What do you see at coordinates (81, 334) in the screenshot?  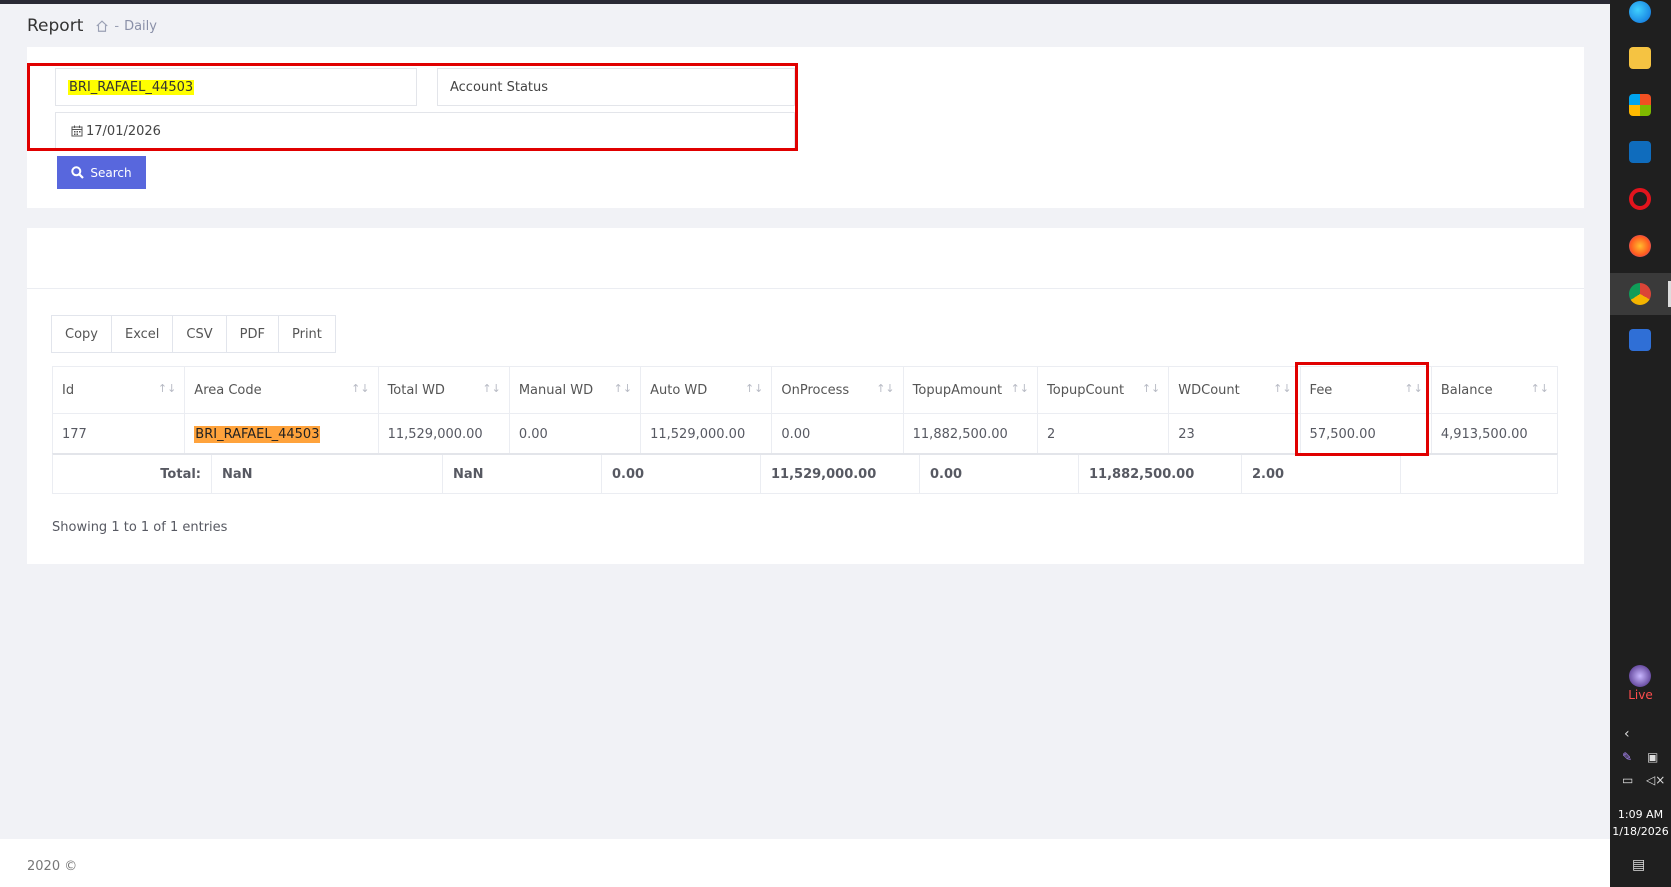 I see `copy-button: Copy` at bounding box center [81, 334].